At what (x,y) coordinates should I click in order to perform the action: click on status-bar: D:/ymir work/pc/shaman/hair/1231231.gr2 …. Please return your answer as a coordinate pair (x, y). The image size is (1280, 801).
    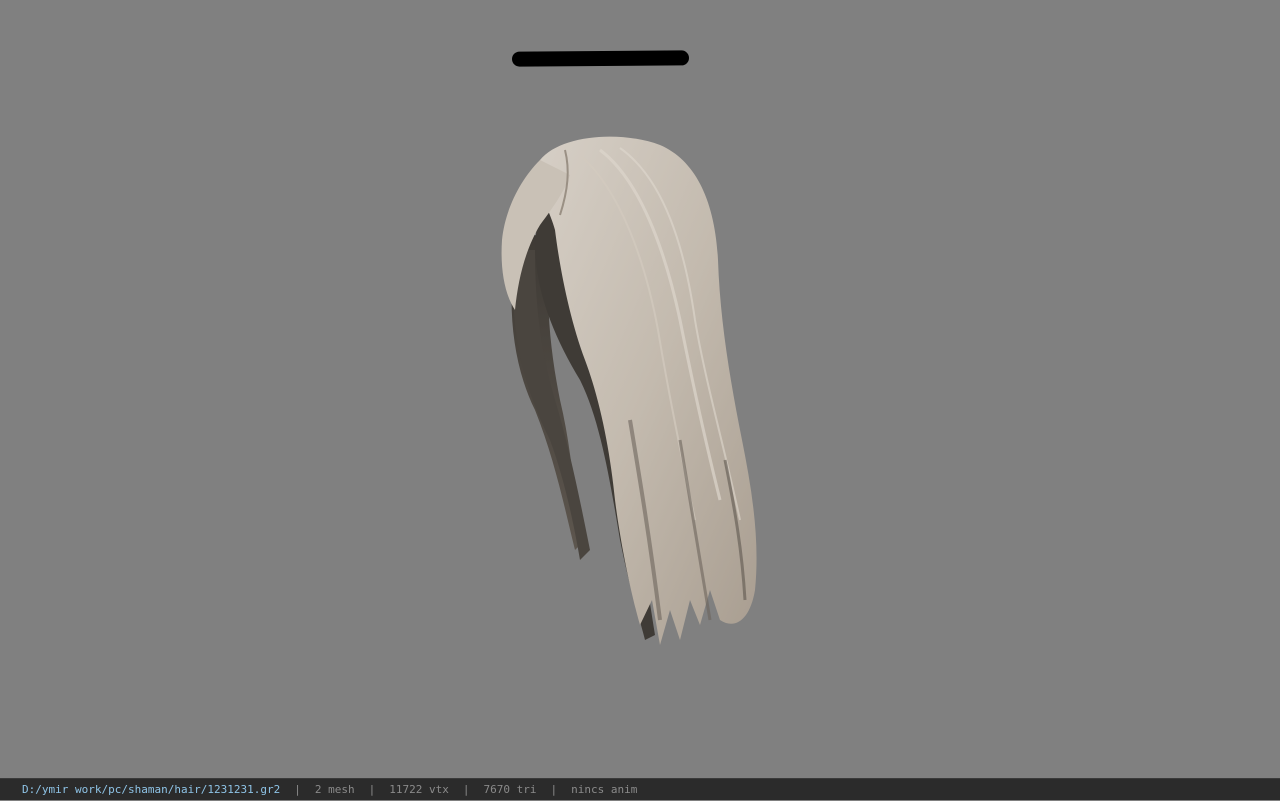
    Looking at the image, I should click on (640, 789).